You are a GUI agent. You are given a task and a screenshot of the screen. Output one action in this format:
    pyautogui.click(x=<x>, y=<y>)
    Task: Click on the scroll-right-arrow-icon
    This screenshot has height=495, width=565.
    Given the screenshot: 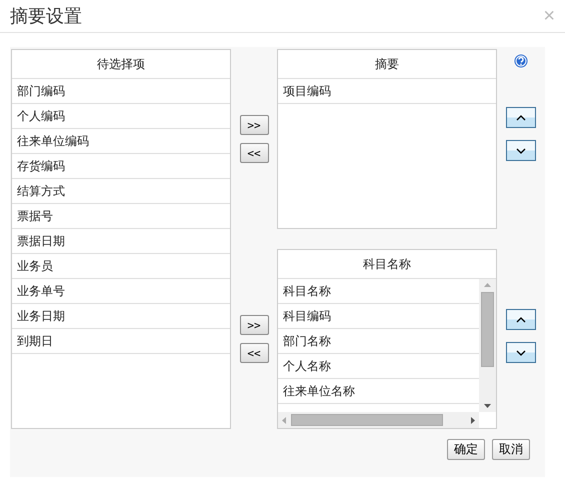 What is the action you would take?
    pyautogui.click(x=473, y=420)
    